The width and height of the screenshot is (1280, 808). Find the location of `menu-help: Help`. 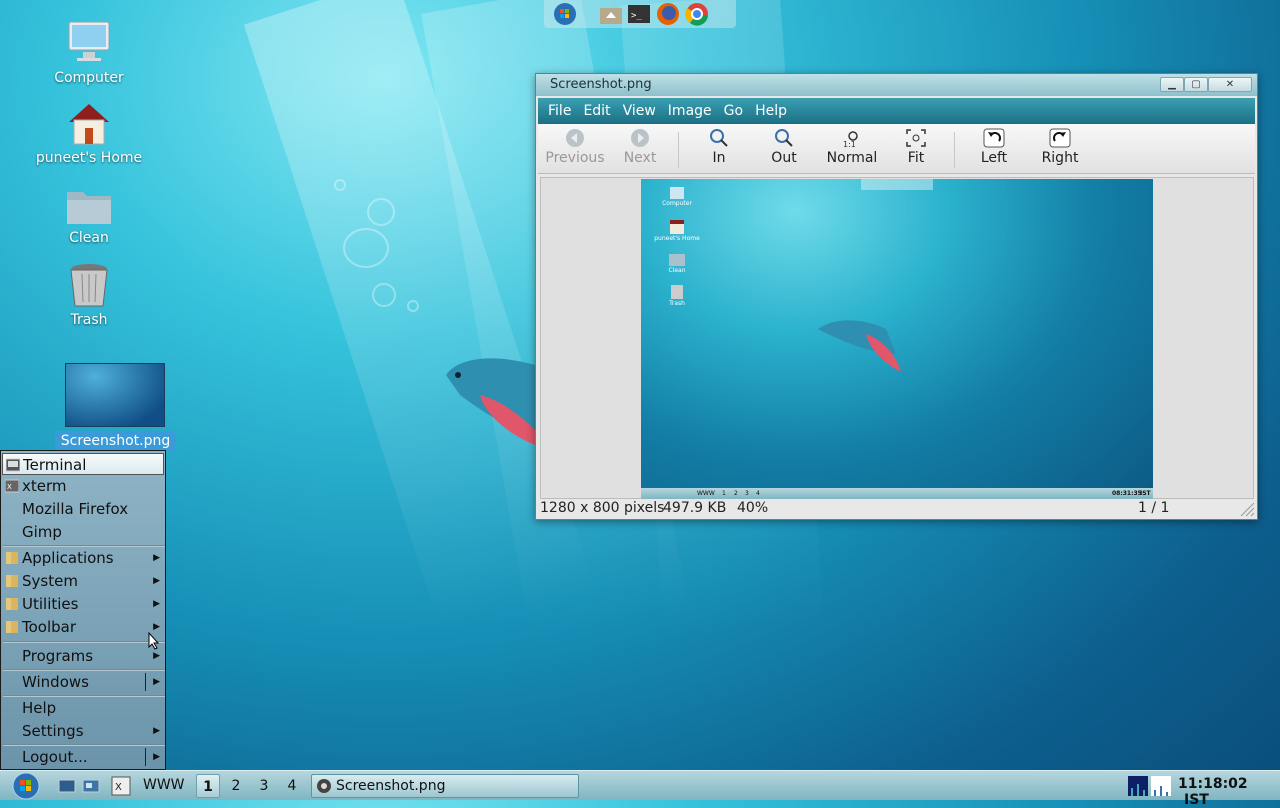

menu-help: Help is located at coordinates (771, 111).